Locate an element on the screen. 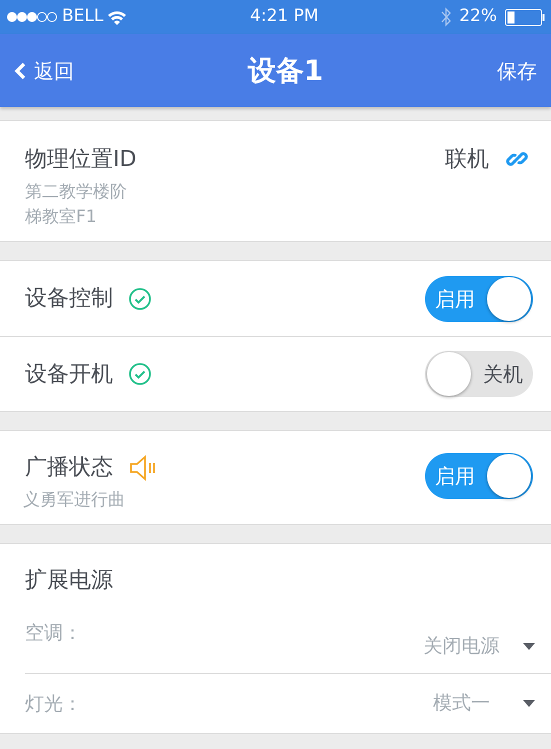  clock-time: 4:21 PM is located at coordinates (284, 16).